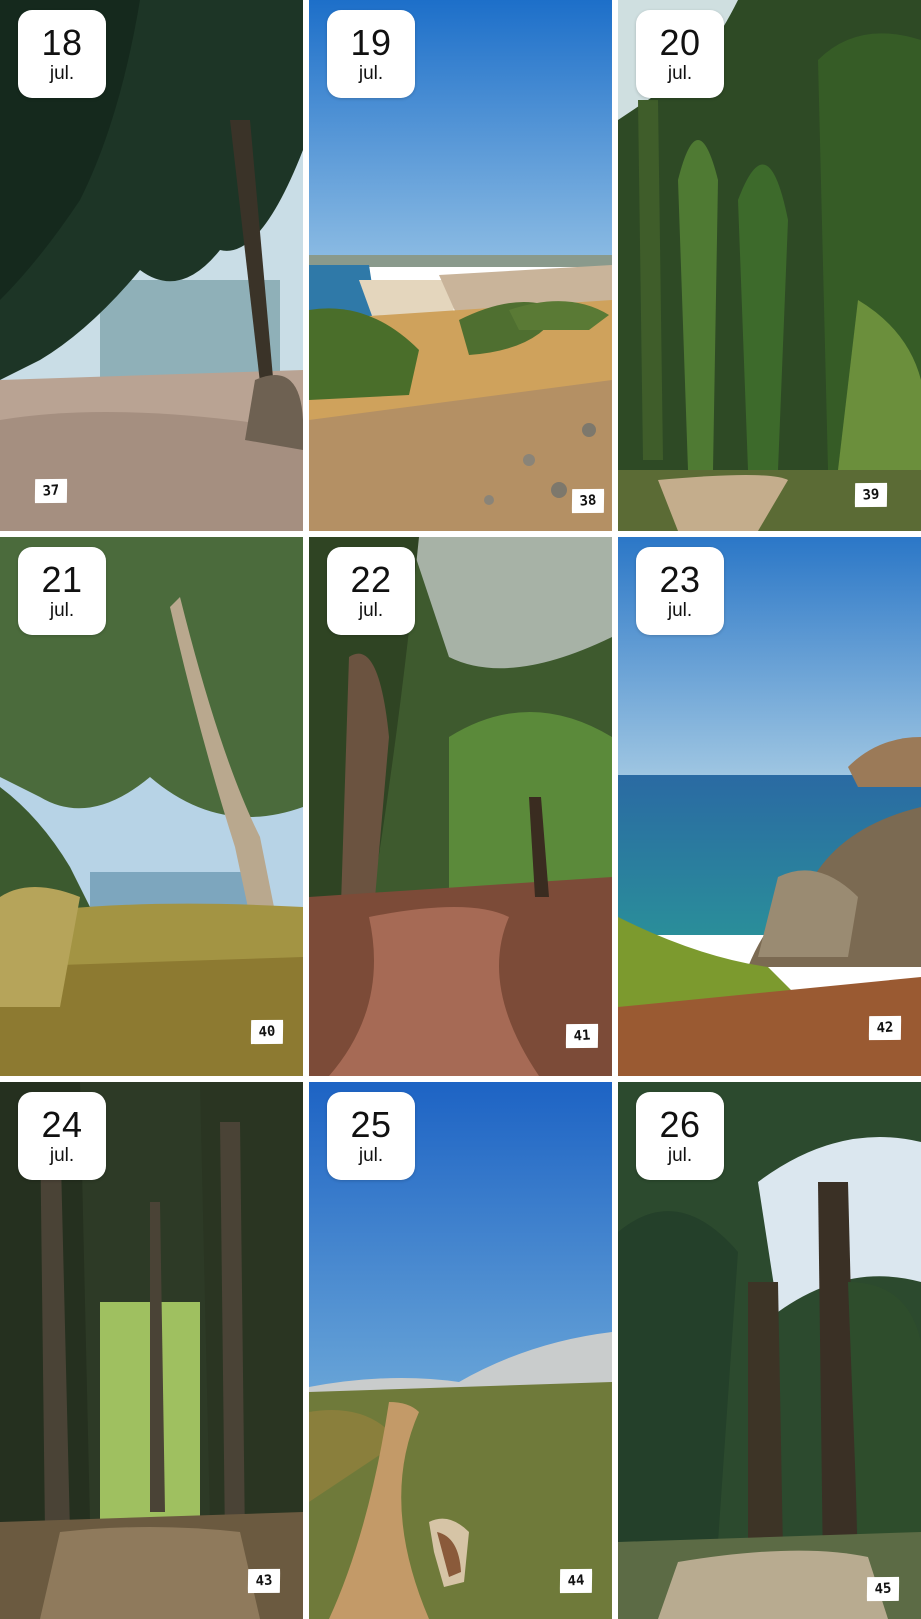 This screenshot has height=1619, width=921. Describe the element at coordinates (151, 806) in the screenshot. I see `photo-tile: 21 jul. 40` at that location.